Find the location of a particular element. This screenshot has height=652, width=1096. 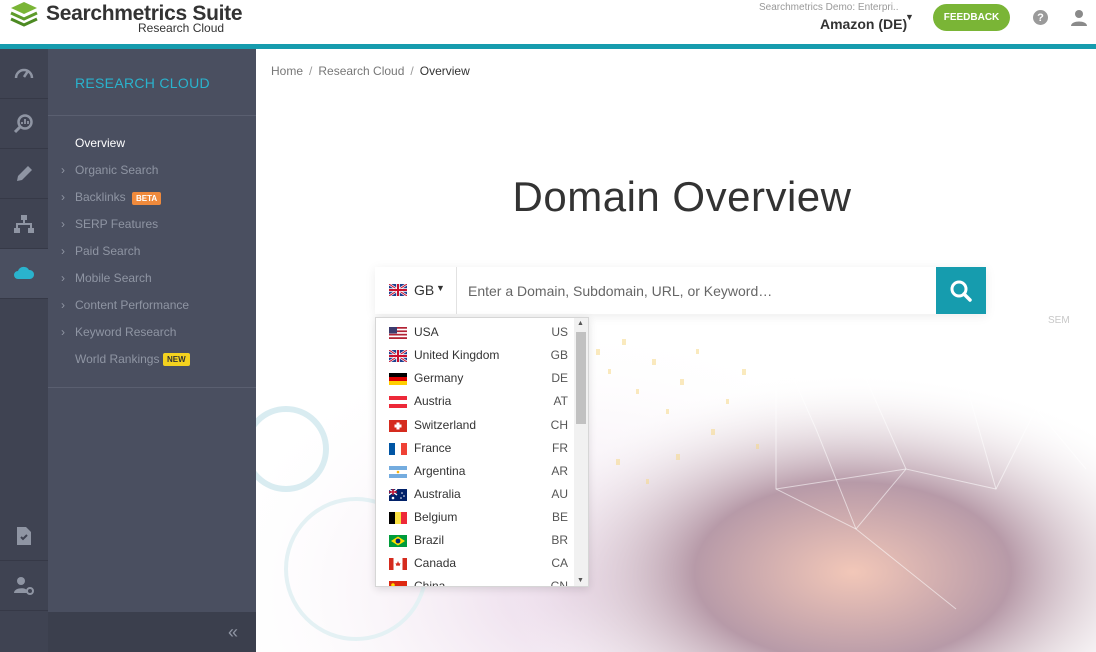

page-title: Domain Overview is located at coordinates (682, 196).